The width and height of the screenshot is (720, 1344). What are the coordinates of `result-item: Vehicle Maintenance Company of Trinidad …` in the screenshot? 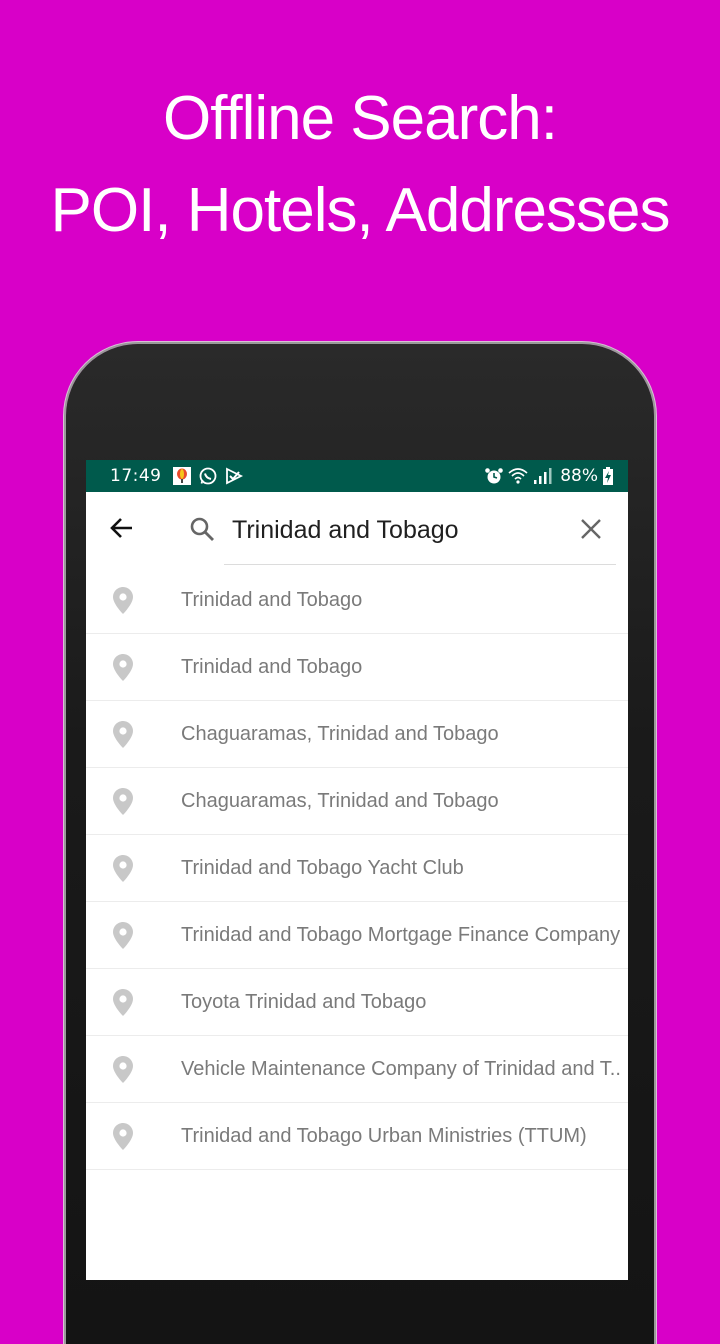 It's located at (357, 1069).